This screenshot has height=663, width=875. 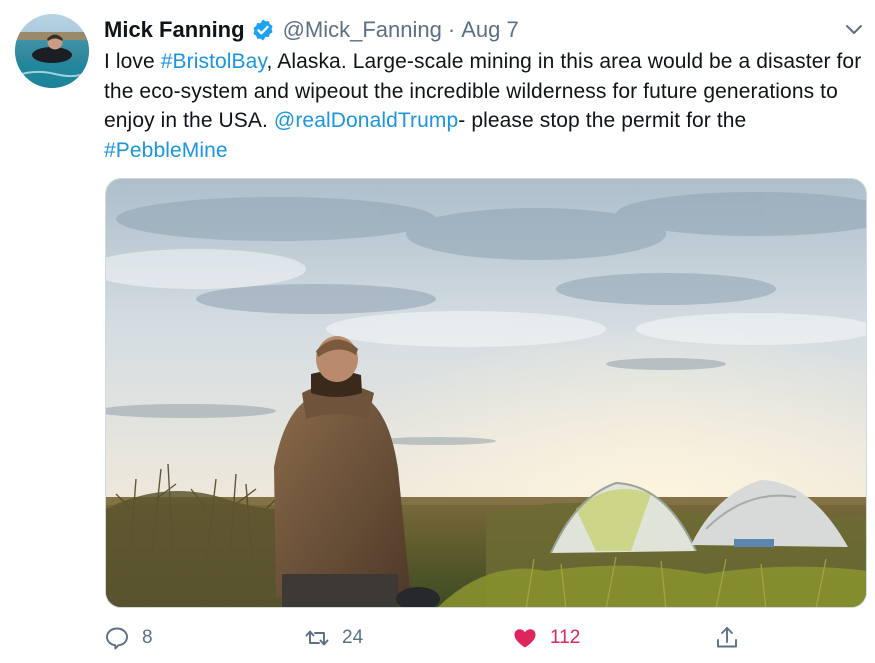 I want to click on tweet-timestamp: Aug 7, so click(x=490, y=30).